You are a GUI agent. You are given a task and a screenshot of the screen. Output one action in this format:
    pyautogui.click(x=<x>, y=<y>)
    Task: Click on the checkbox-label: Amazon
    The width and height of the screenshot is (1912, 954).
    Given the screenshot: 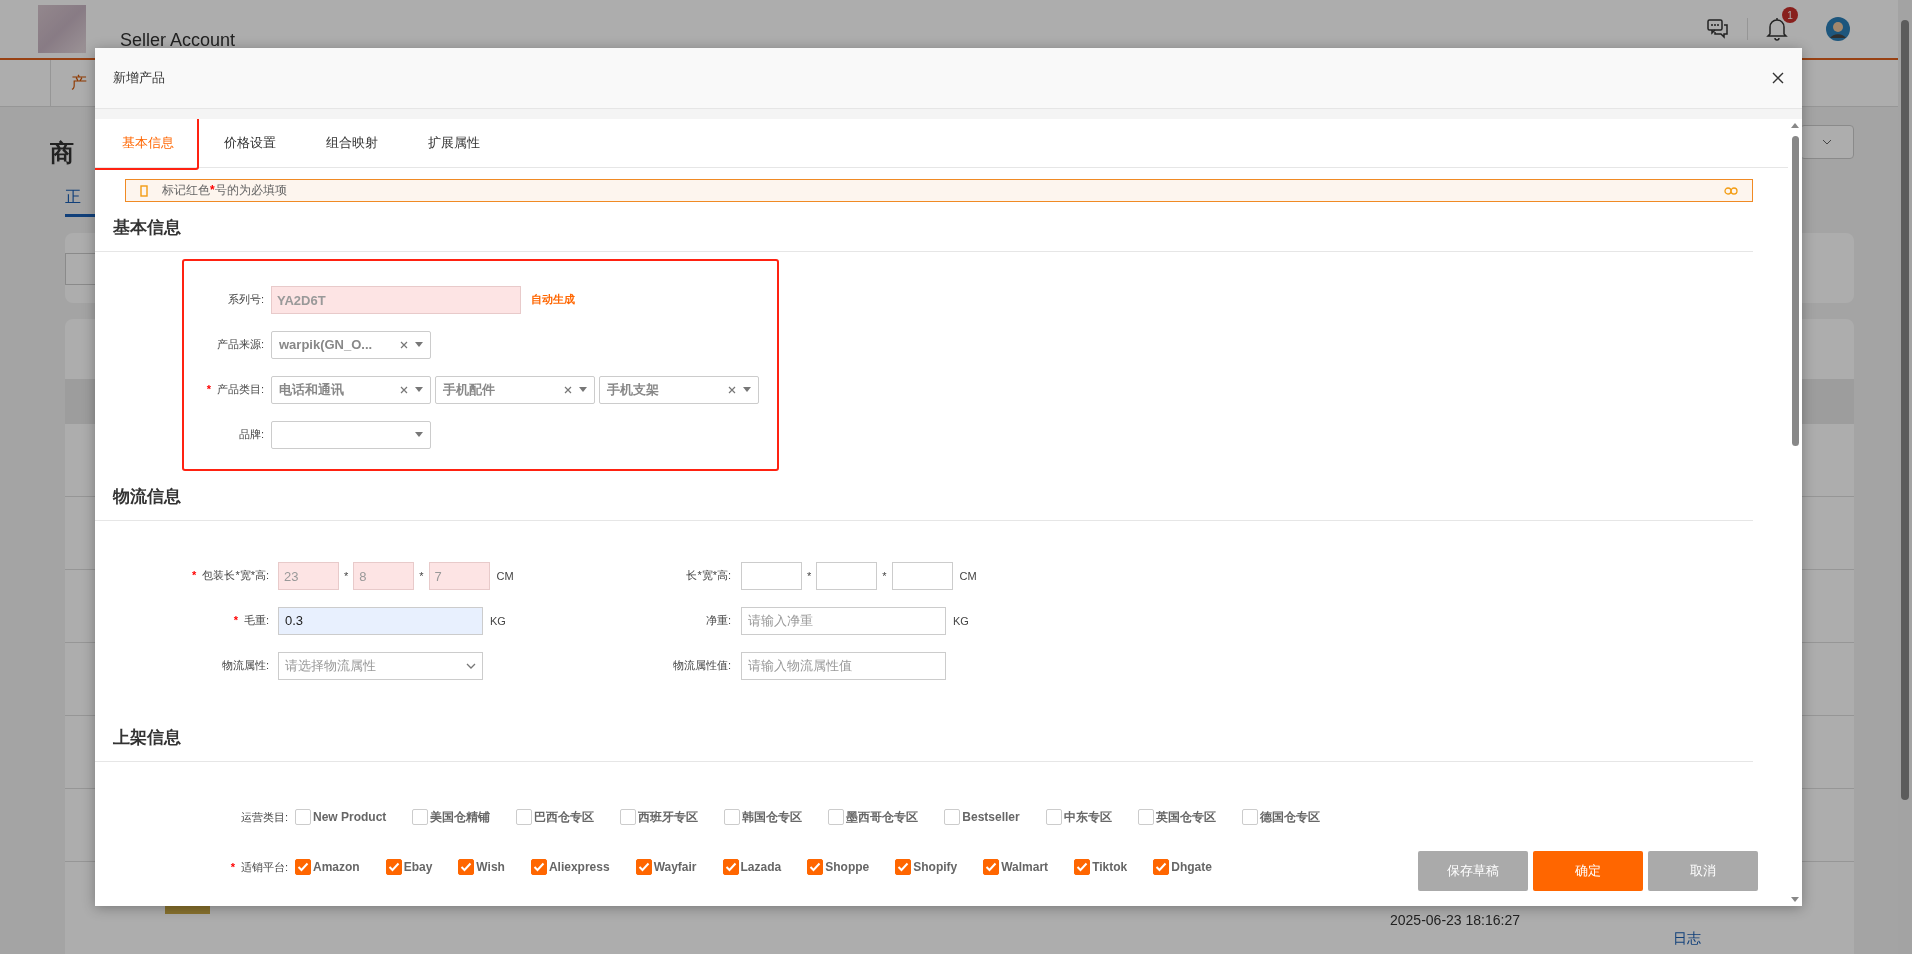 What is the action you would take?
    pyautogui.click(x=336, y=867)
    